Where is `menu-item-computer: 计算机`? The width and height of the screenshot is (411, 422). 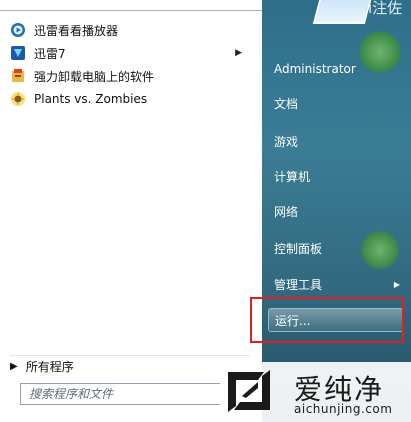 menu-item-computer: 计算机 is located at coordinates (336, 176).